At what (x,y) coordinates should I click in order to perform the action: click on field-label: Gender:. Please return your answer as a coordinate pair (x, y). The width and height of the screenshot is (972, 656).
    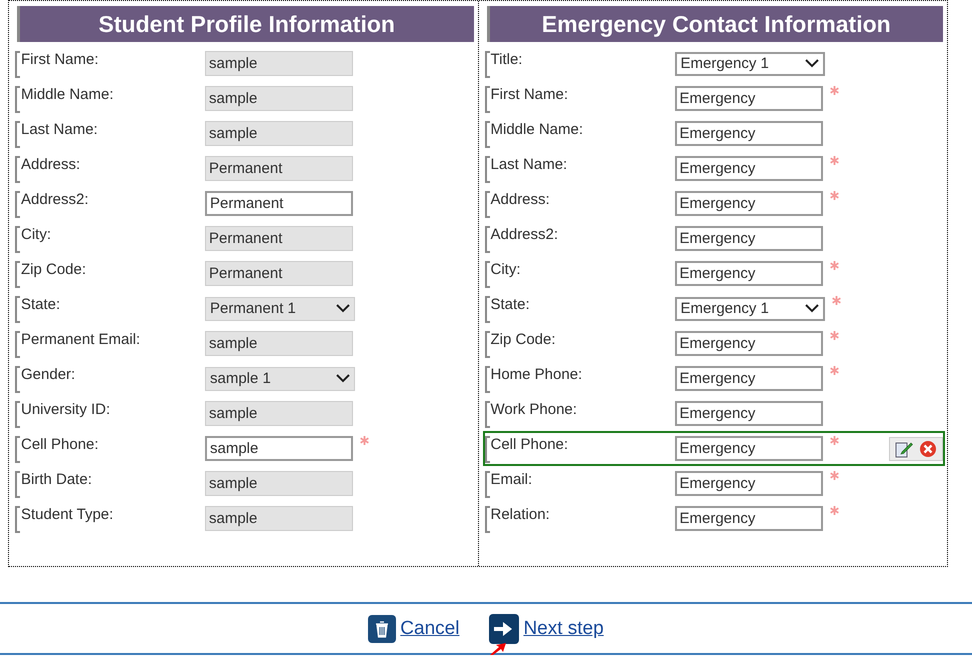
    Looking at the image, I should click on (110, 378).